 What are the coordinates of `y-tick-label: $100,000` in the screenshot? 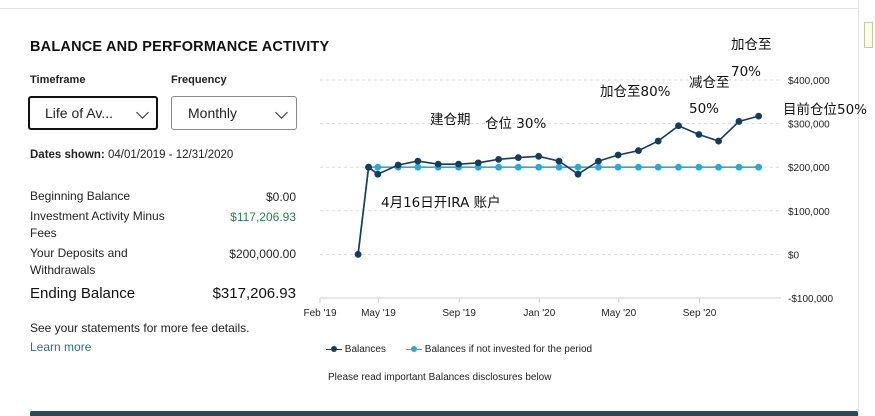 It's located at (809, 212).